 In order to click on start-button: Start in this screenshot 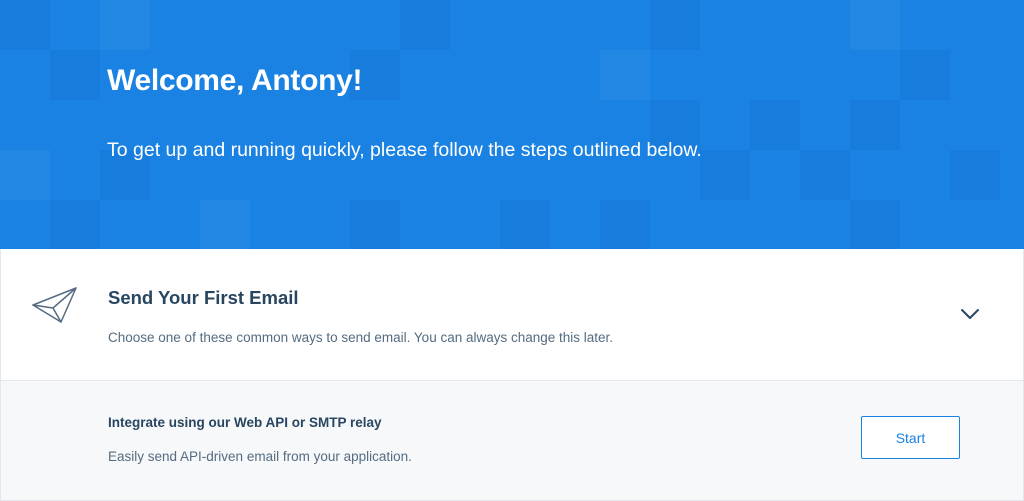, I will do `click(910, 437)`.